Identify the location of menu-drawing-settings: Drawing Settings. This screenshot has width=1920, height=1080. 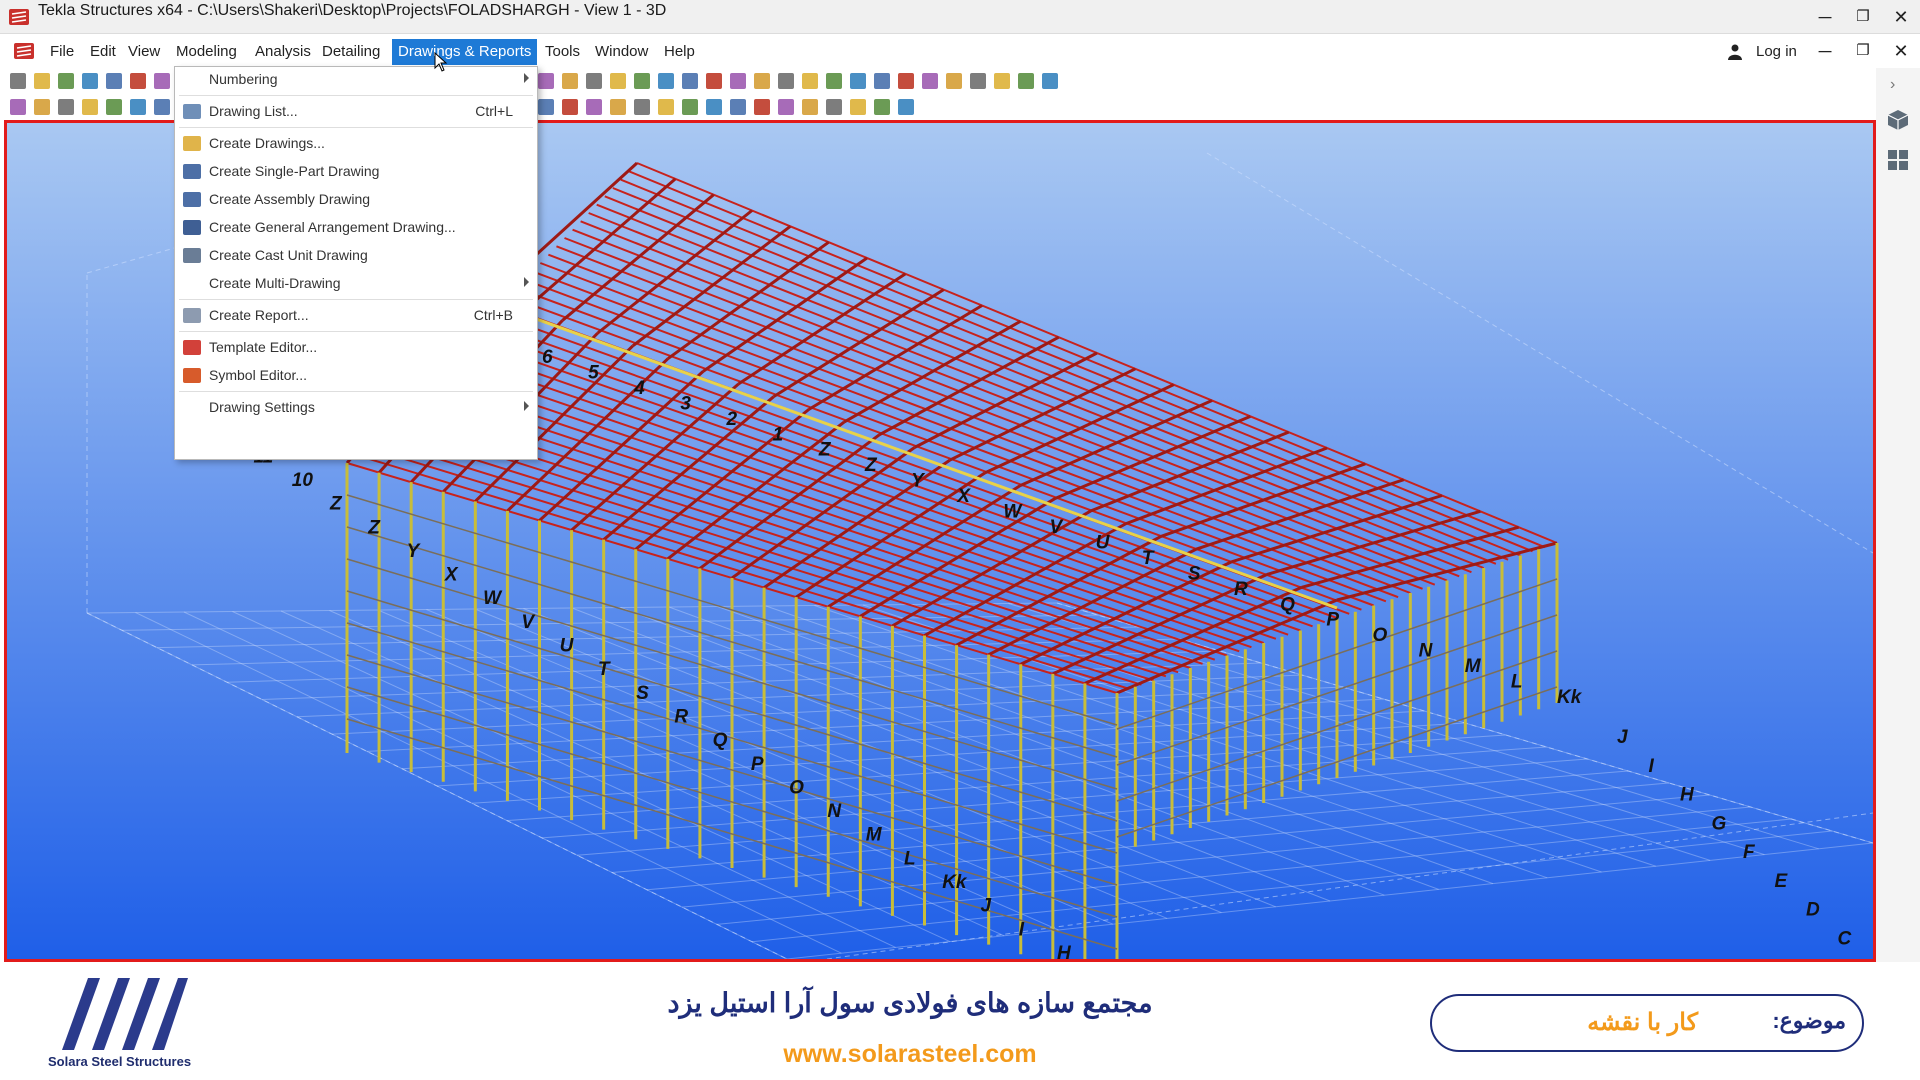
(356, 408).